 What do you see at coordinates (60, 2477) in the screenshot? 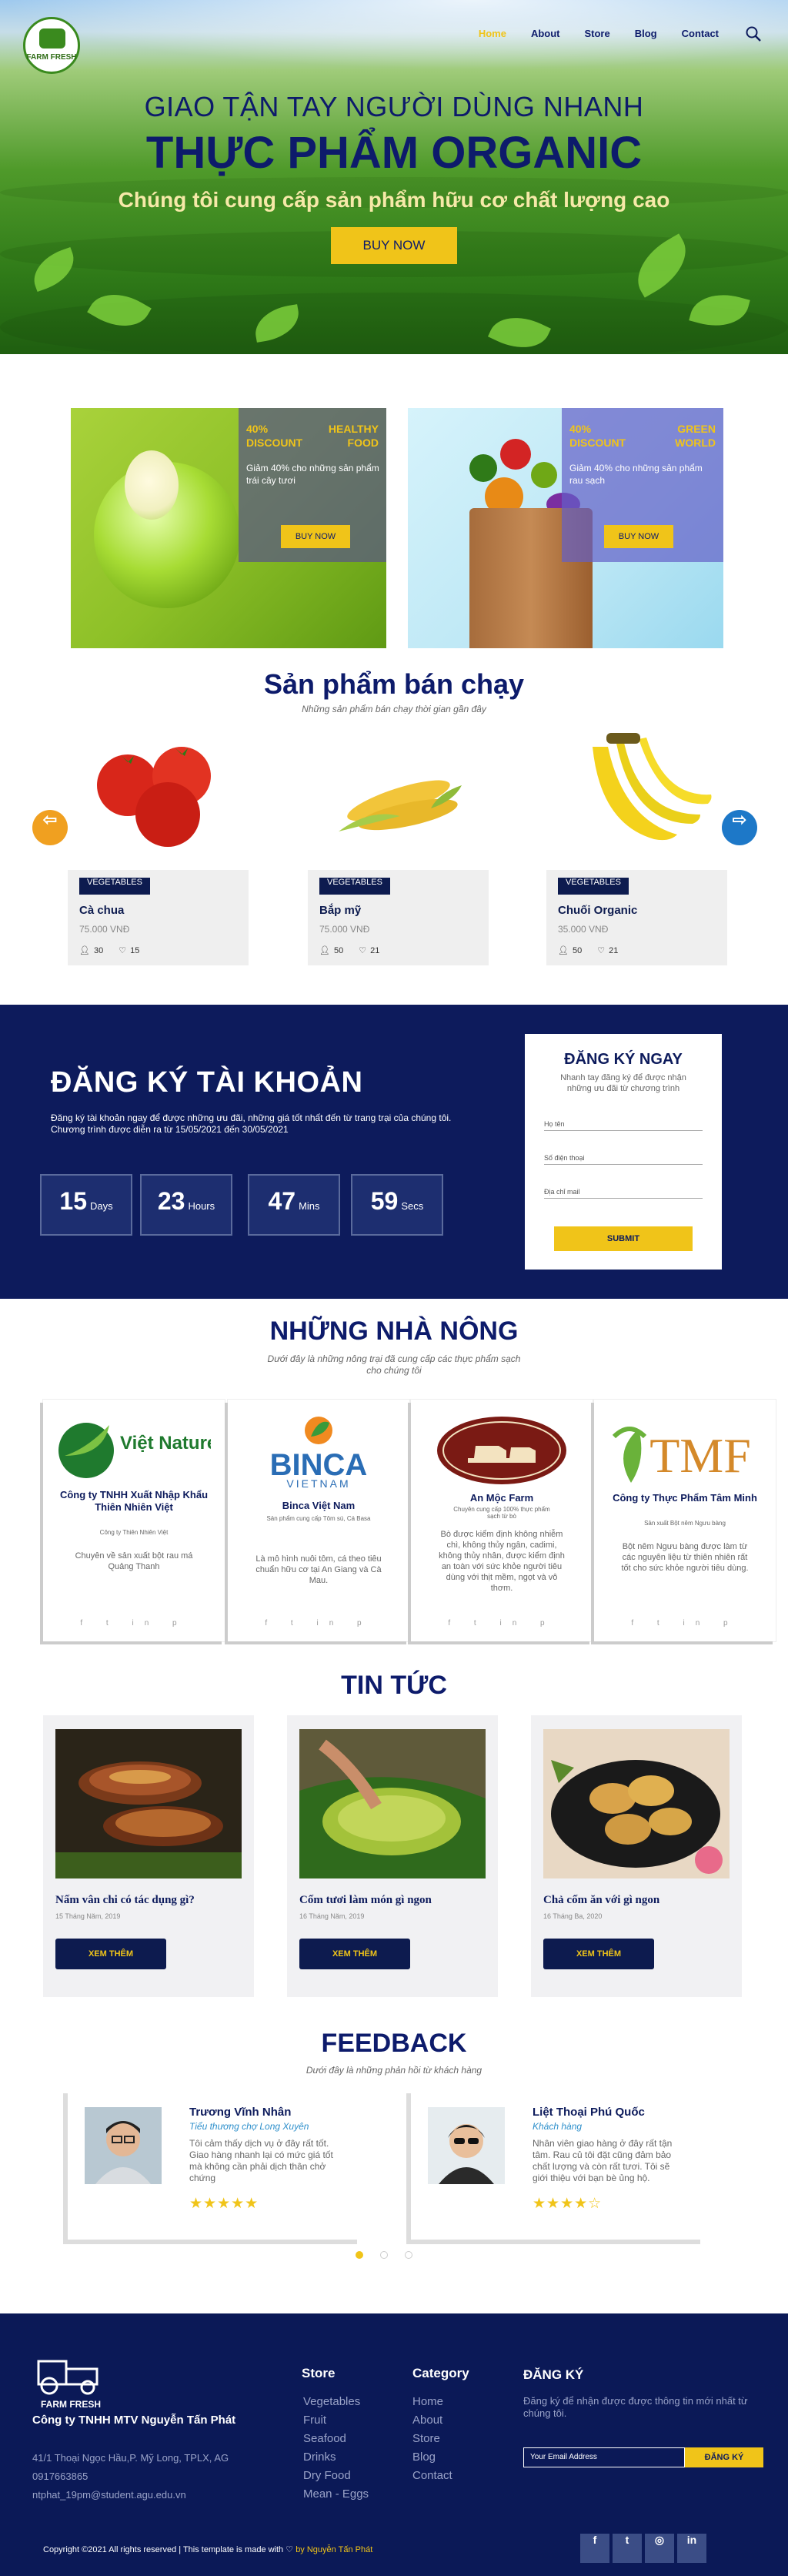
I see `footer-phone: 0917663865` at bounding box center [60, 2477].